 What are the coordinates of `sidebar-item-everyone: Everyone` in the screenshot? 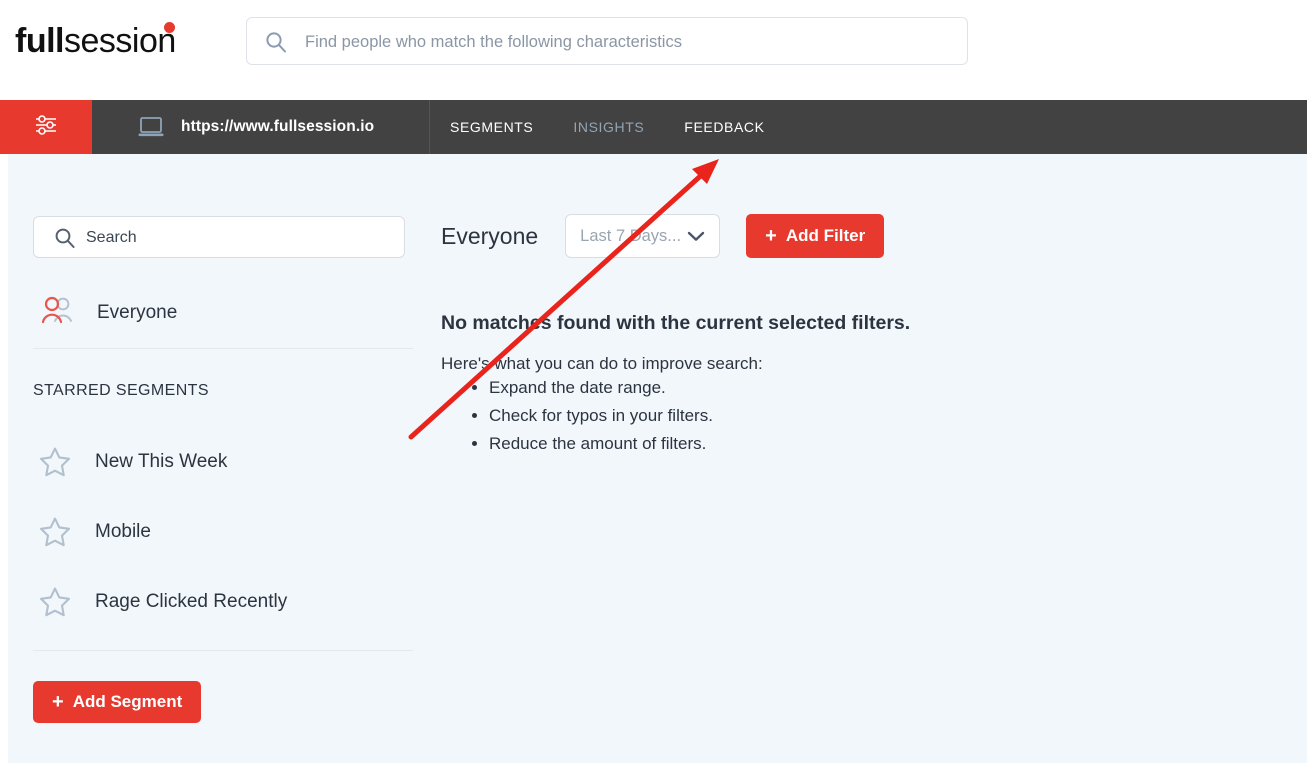 It's located at (219, 313).